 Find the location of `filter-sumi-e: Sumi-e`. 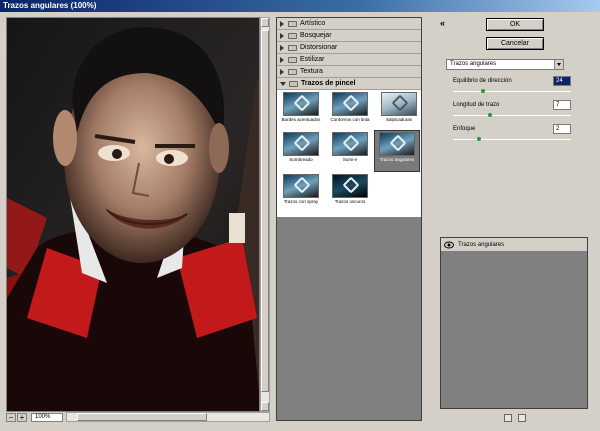

filter-sumi-e: Sumi-e is located at coordinates (350, 147).